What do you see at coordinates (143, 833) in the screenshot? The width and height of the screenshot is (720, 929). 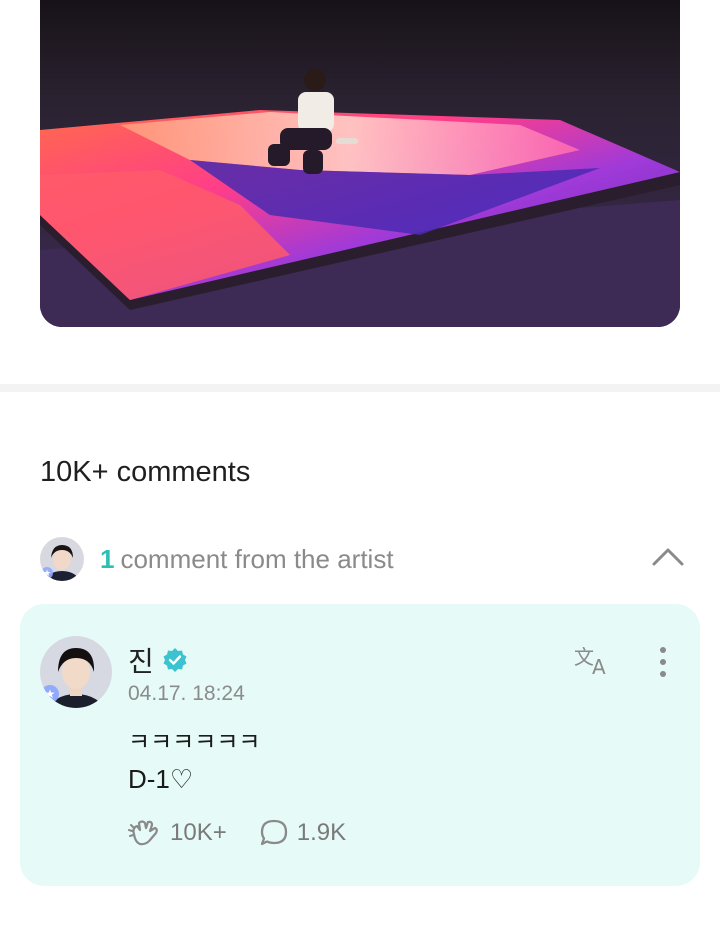 I see `cheer-hand-icon` at bounding box center [143, 833].